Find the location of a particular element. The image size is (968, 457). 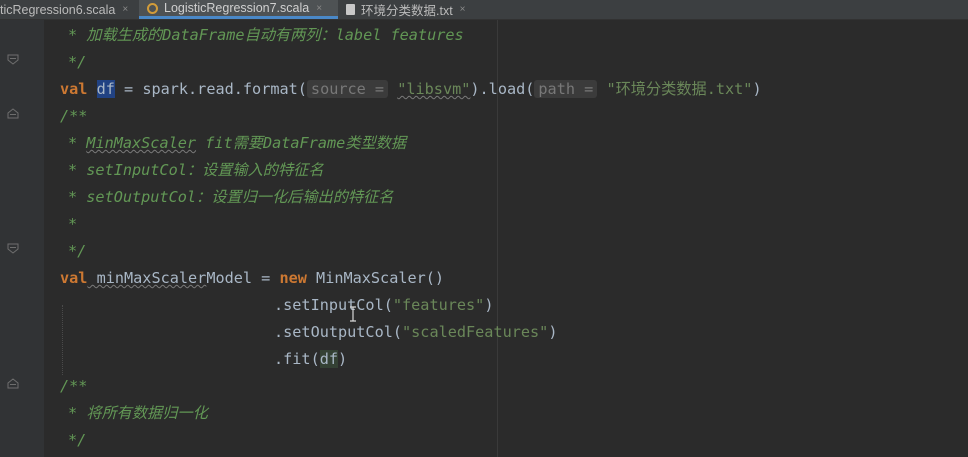

text-file-icon is located at coordinates (350, 9).